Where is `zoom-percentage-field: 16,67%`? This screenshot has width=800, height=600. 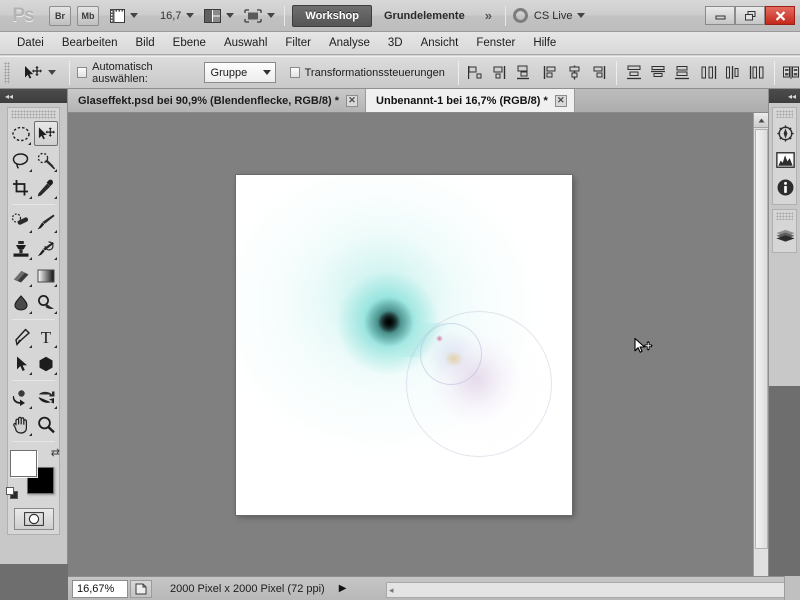
zoom-percentage-field: 16,67% is located at coordinates (100, 588).